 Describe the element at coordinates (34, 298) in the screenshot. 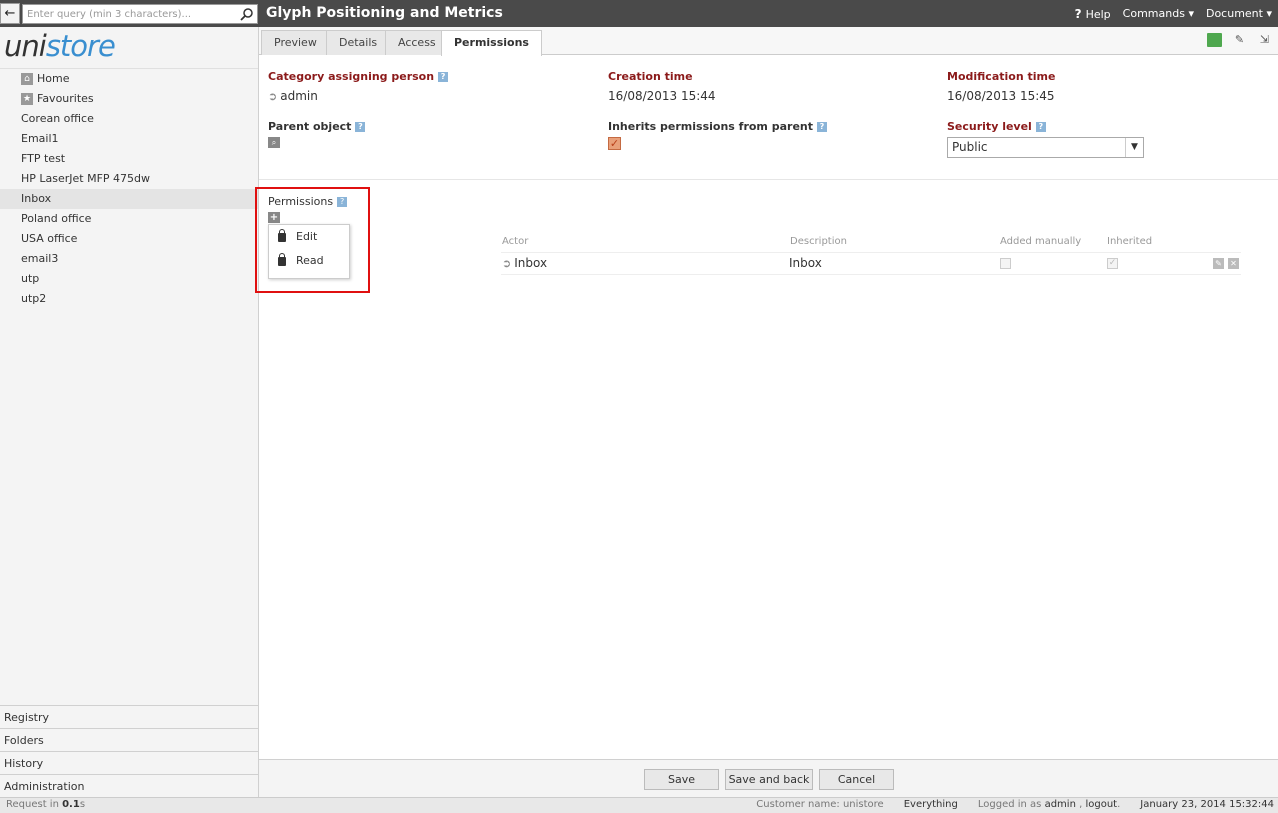

I see `sidebar-item-label: utp2` at that location.